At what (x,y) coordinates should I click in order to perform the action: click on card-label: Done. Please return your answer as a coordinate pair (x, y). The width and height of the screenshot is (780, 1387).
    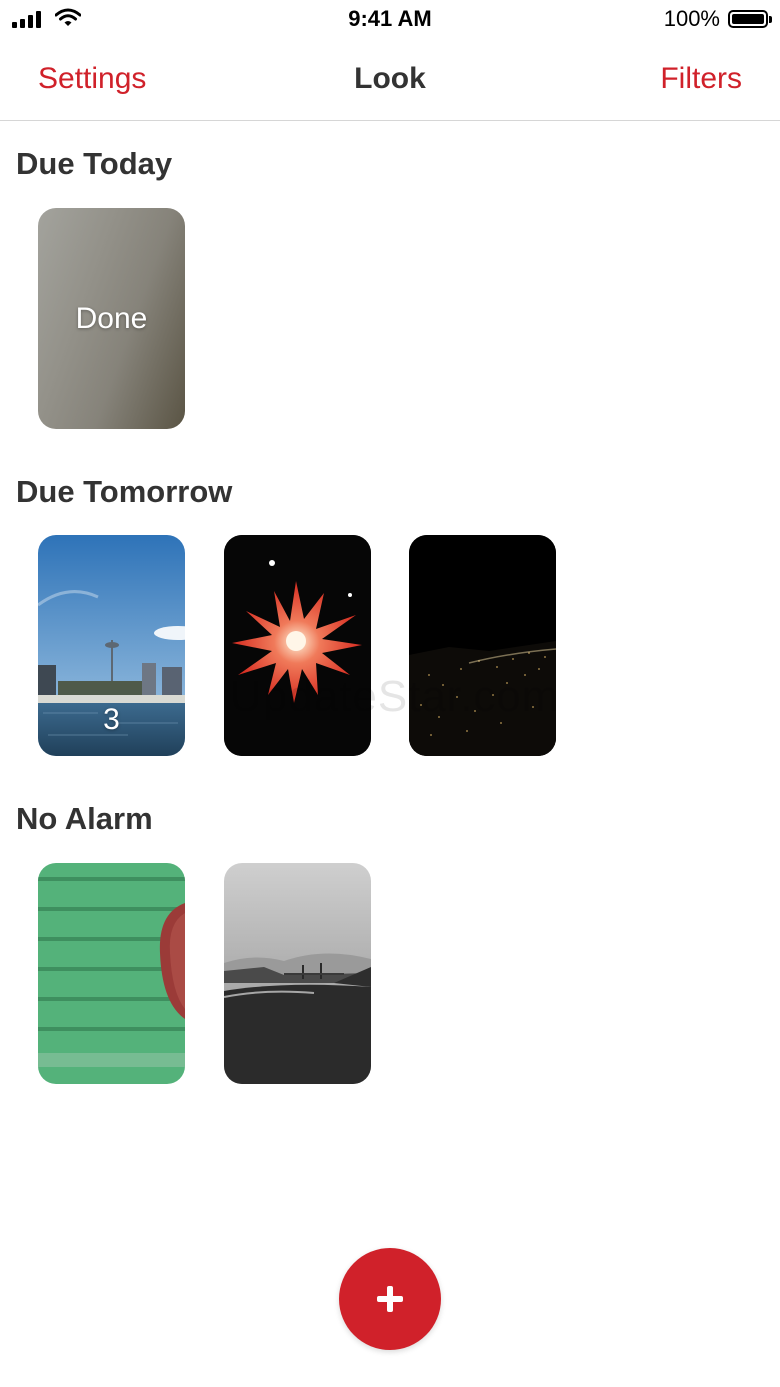
    Looking at the image, I should click on (111, 318).